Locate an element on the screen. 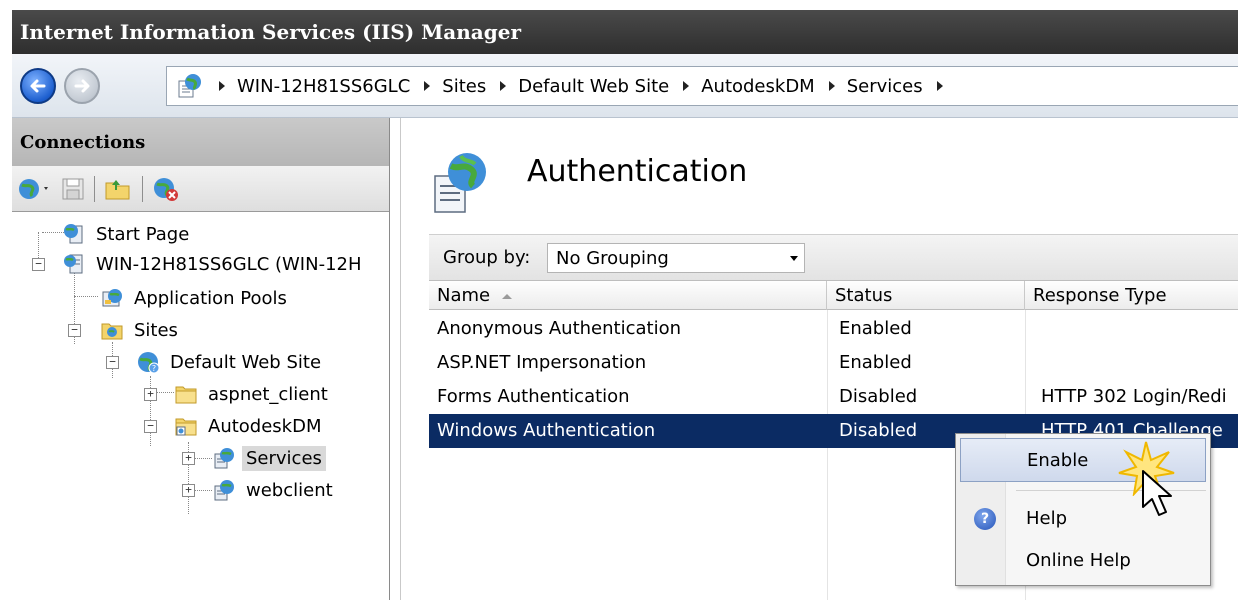 The width and height of the screenshot is (1238, 600). column-header-label: Name is located at coordinates (464, 295).